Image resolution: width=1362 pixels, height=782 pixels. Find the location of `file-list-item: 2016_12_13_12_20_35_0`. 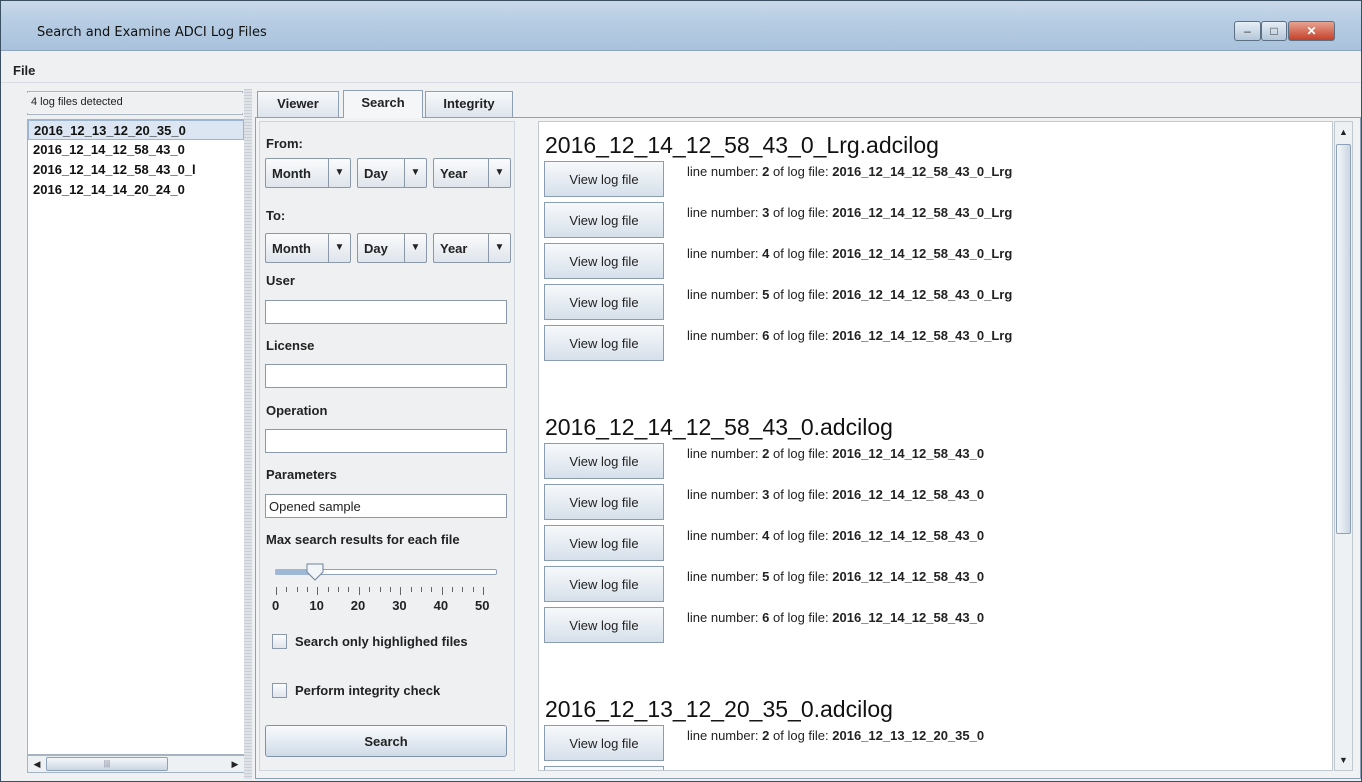

file-list-item: 2016_12_13_12_20_35_0 is located at coordinates (136, 130).